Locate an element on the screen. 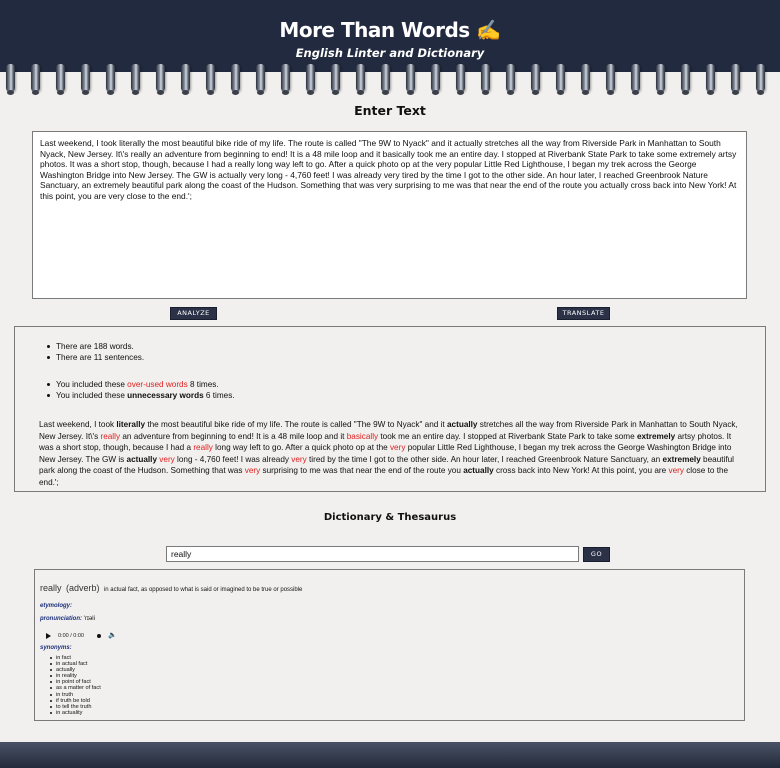 Image resolution: width=780 pixels, height=768 pixels. notebook-spiral is located at coordinates (390, 79).